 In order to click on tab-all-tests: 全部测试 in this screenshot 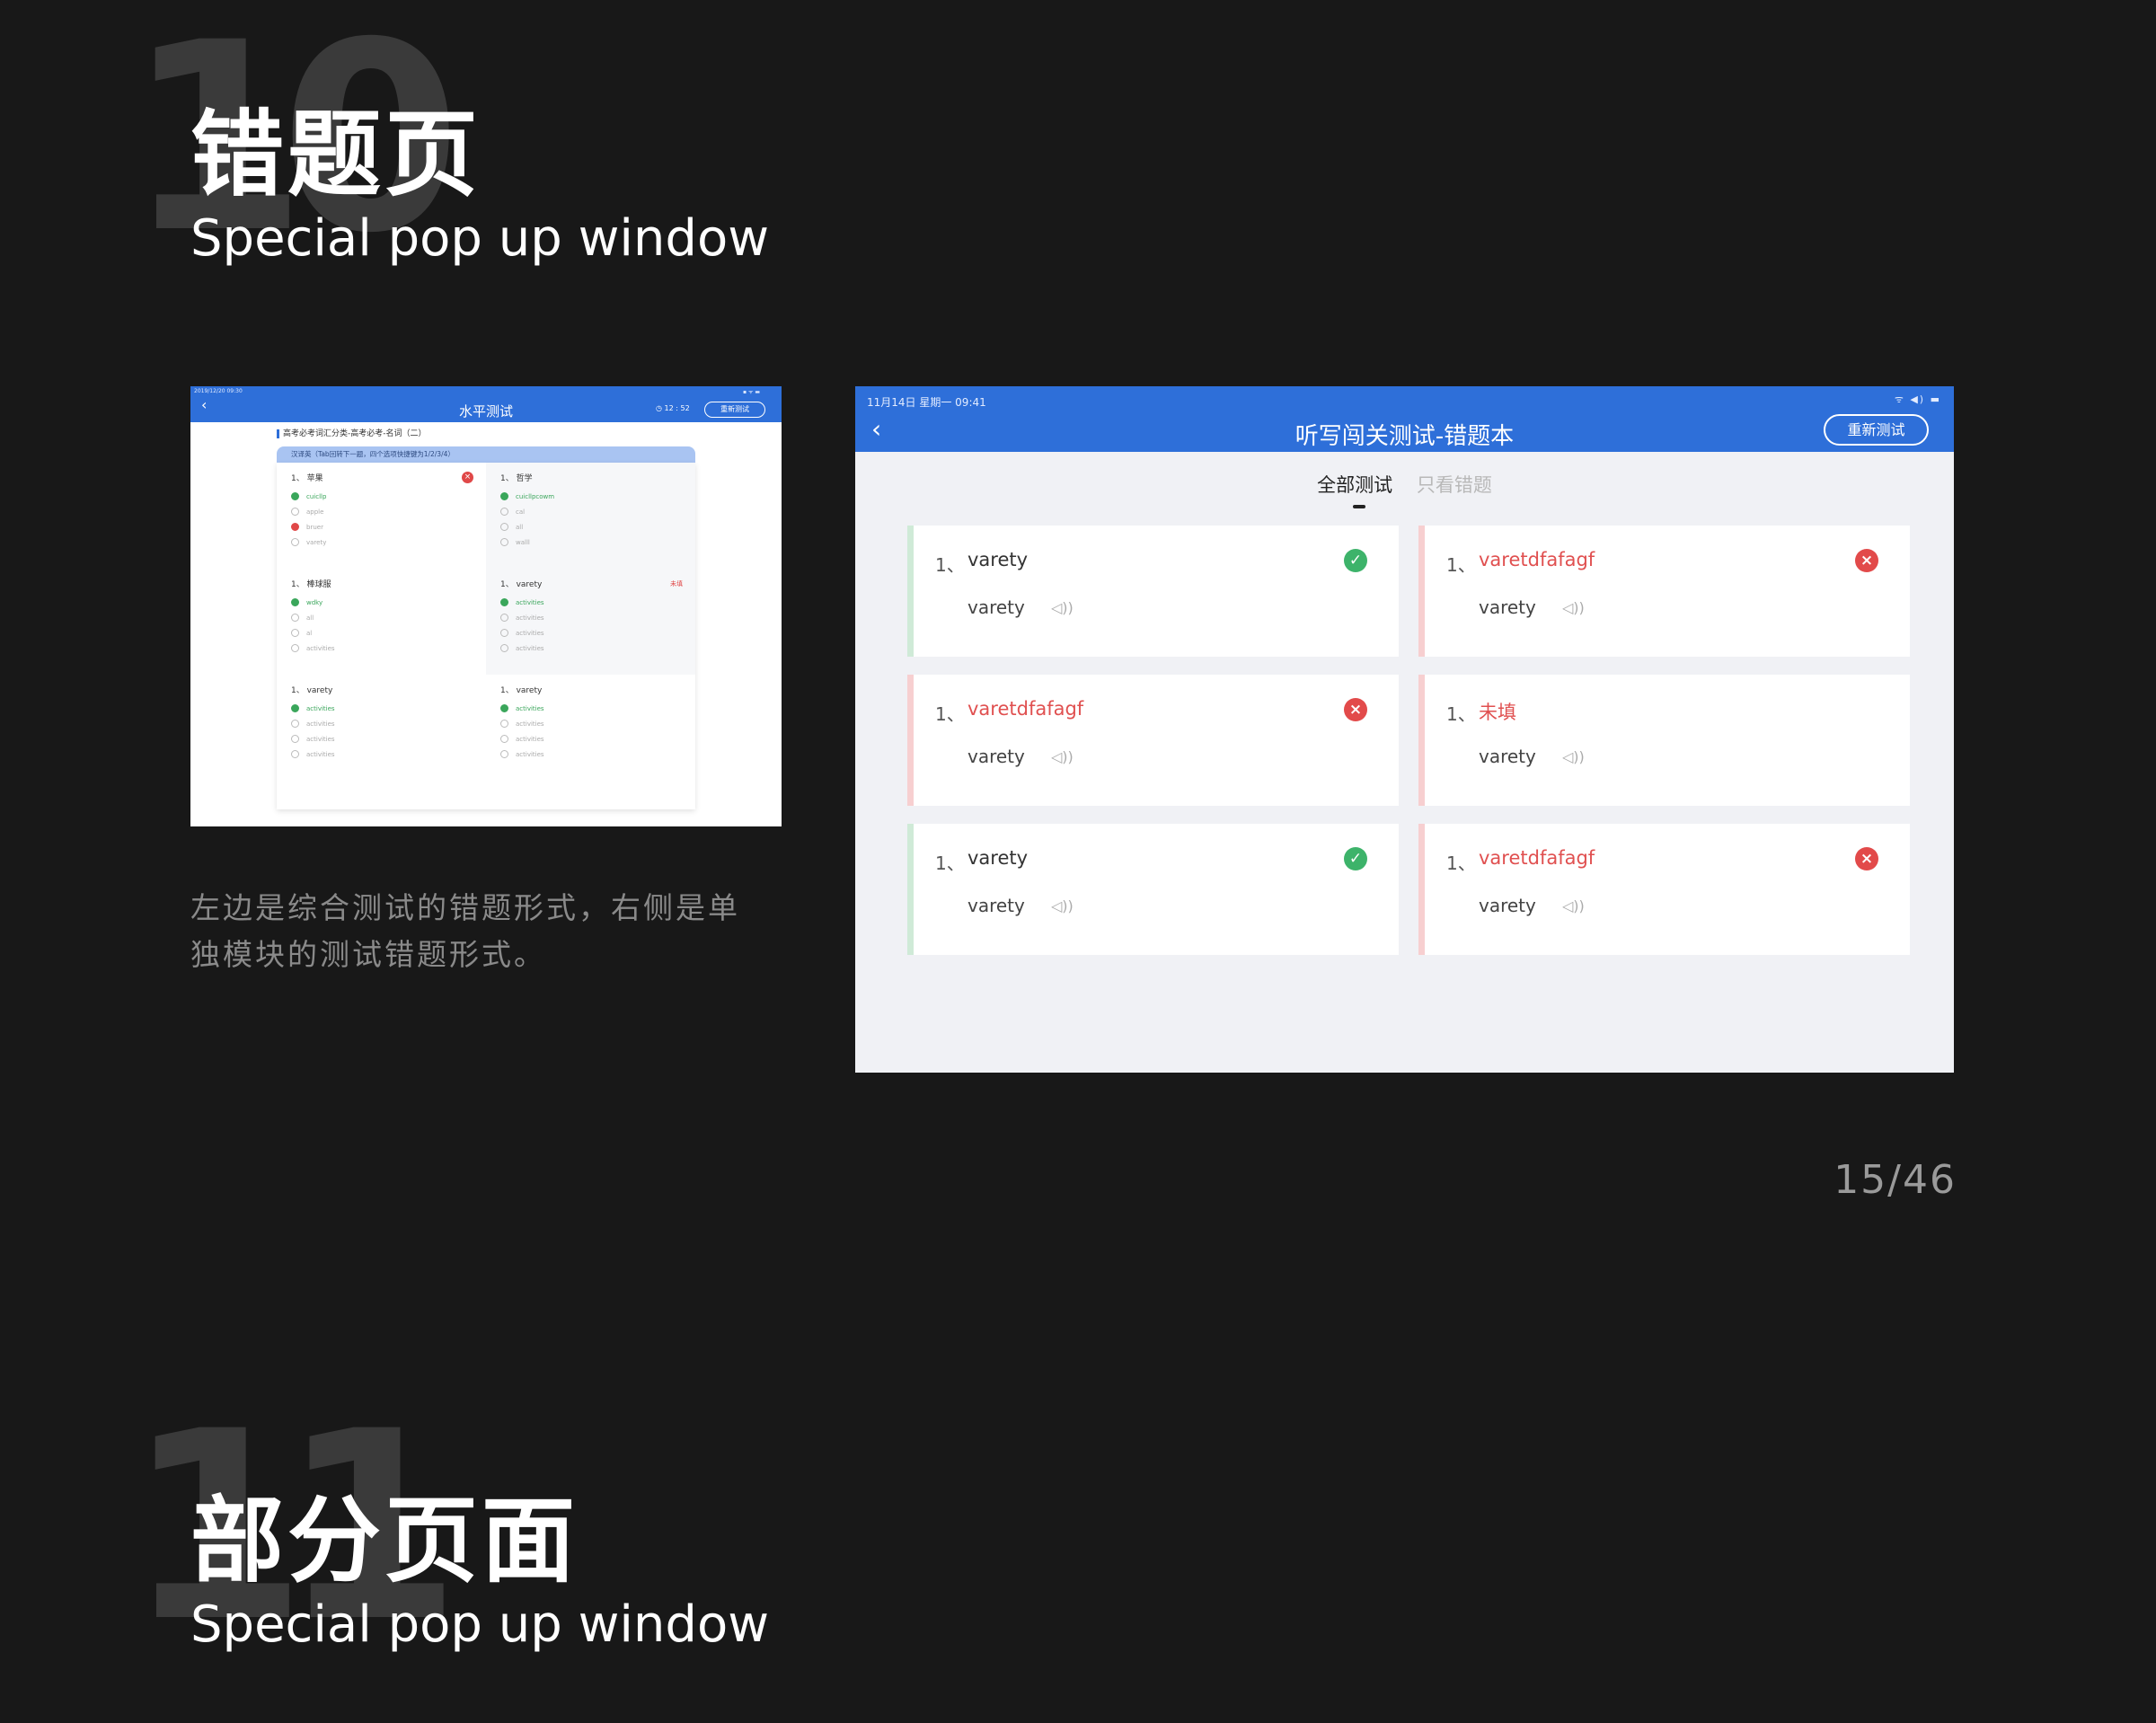, I will do `click(1354, 489)`.